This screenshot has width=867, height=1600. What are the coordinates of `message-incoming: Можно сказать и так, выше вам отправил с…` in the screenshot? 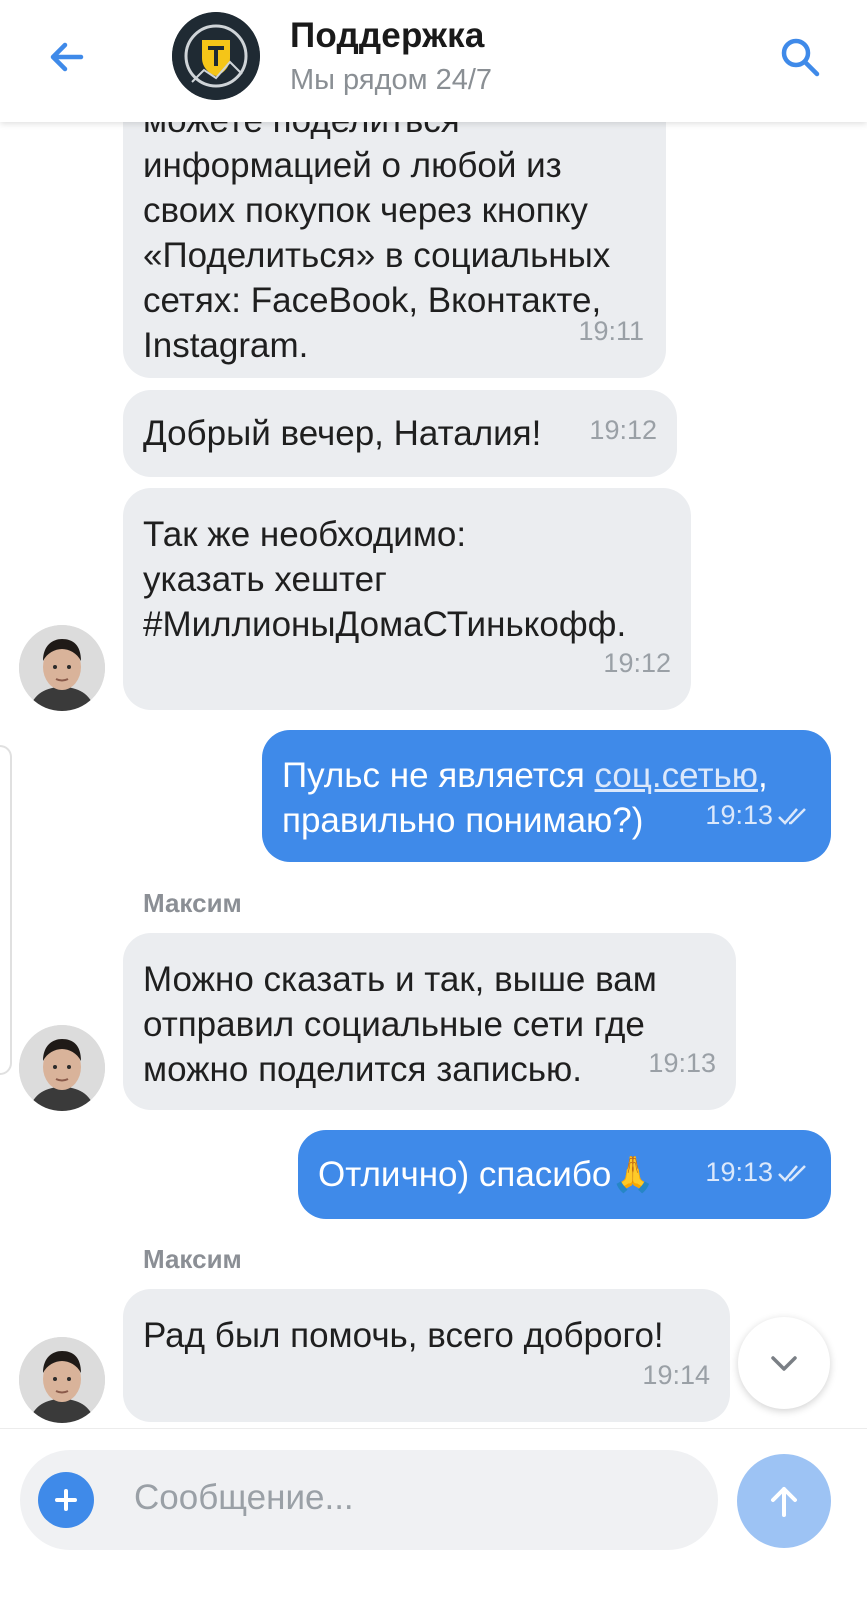 It's located at (429, 1021).